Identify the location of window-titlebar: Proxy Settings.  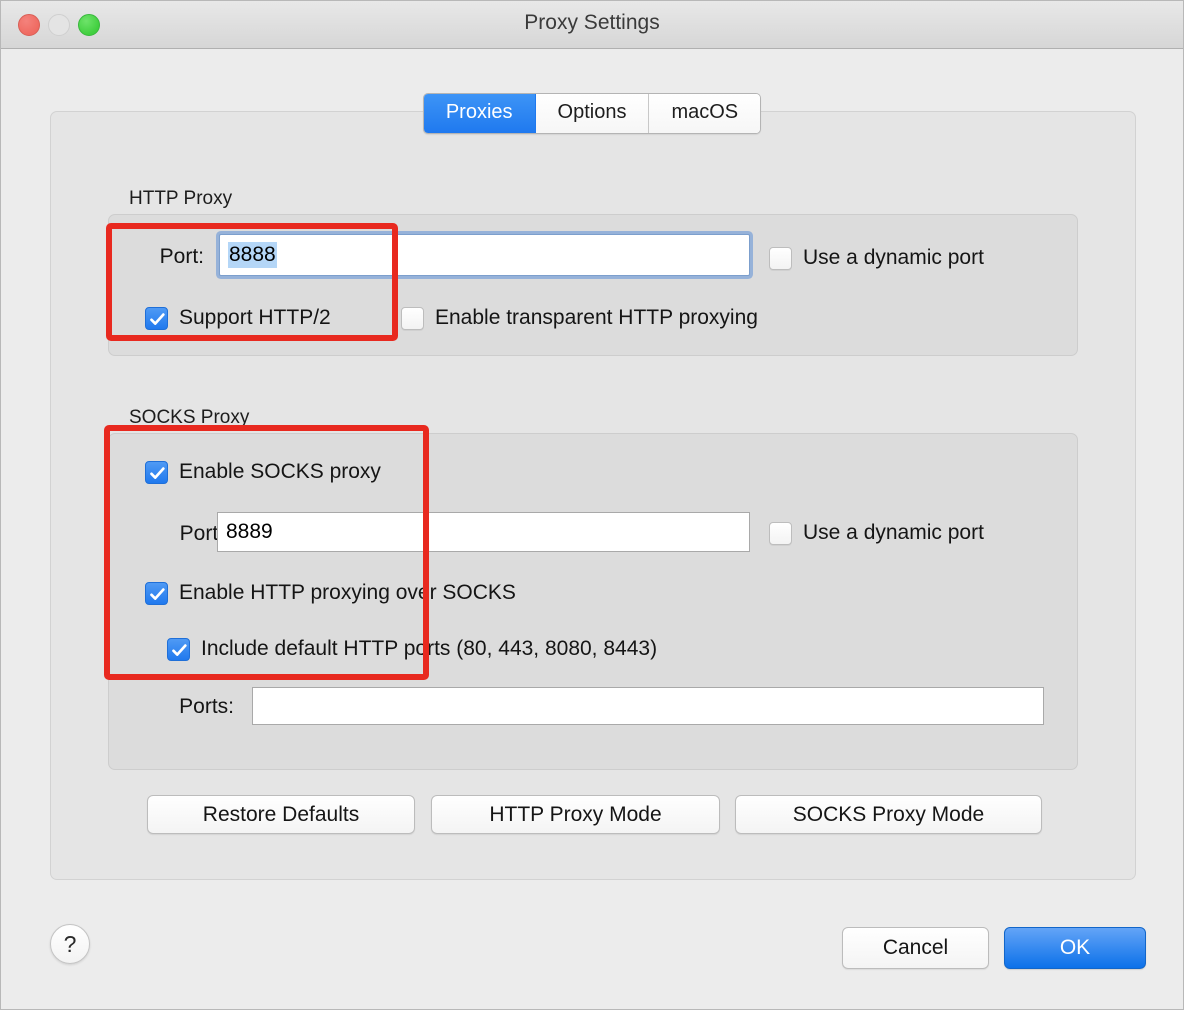
(592, 25).